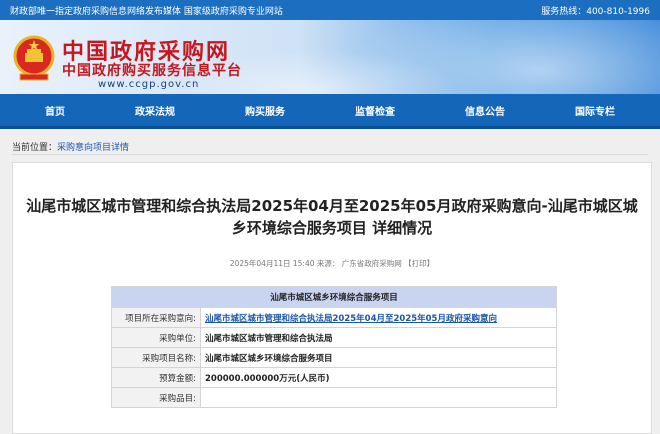  Describe the element at coordinates (93, 148) in the screenshot. I see `breadcrumb-link: 采购意向项目详情` at that location.